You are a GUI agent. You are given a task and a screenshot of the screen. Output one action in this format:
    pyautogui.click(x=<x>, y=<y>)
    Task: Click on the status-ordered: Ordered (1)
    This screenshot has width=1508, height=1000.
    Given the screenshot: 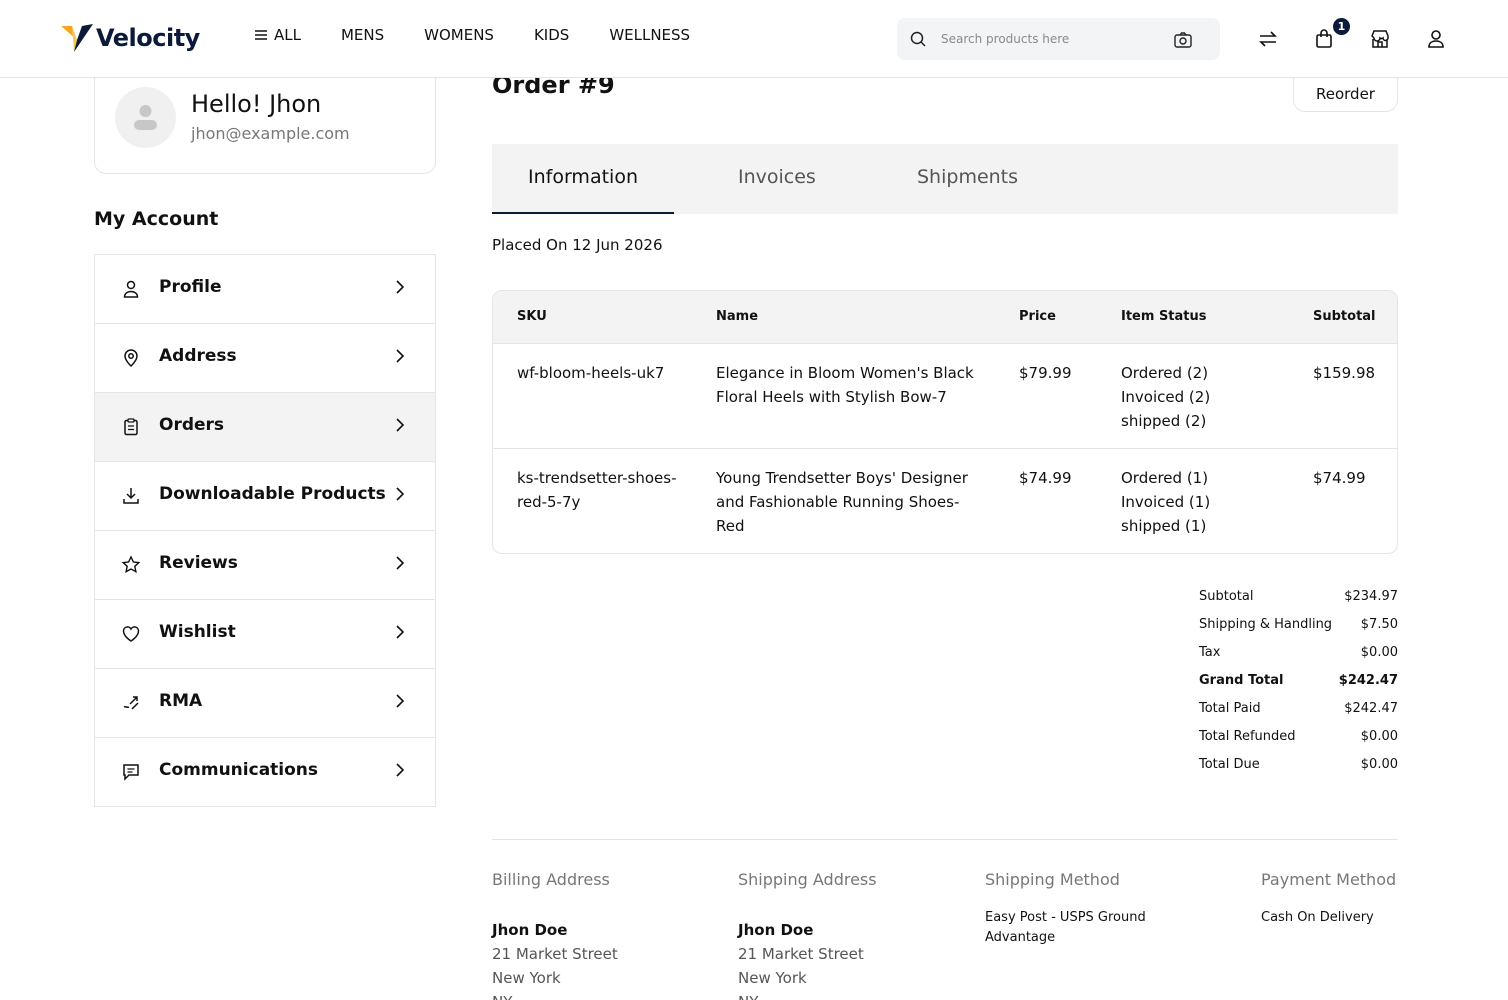 What is the action you would take?
    pyautogui.click(x=1165, y=478)
    